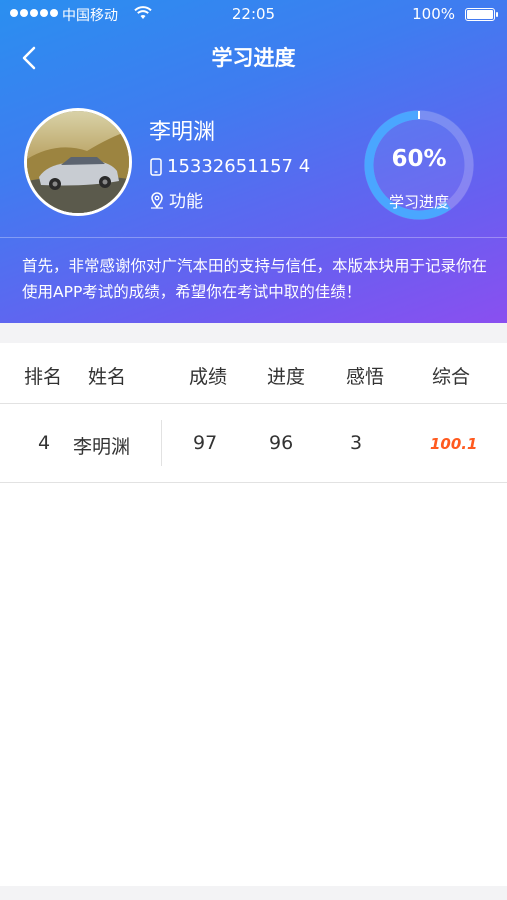  I want to click on progress-value: 60%, so click(419, 159).